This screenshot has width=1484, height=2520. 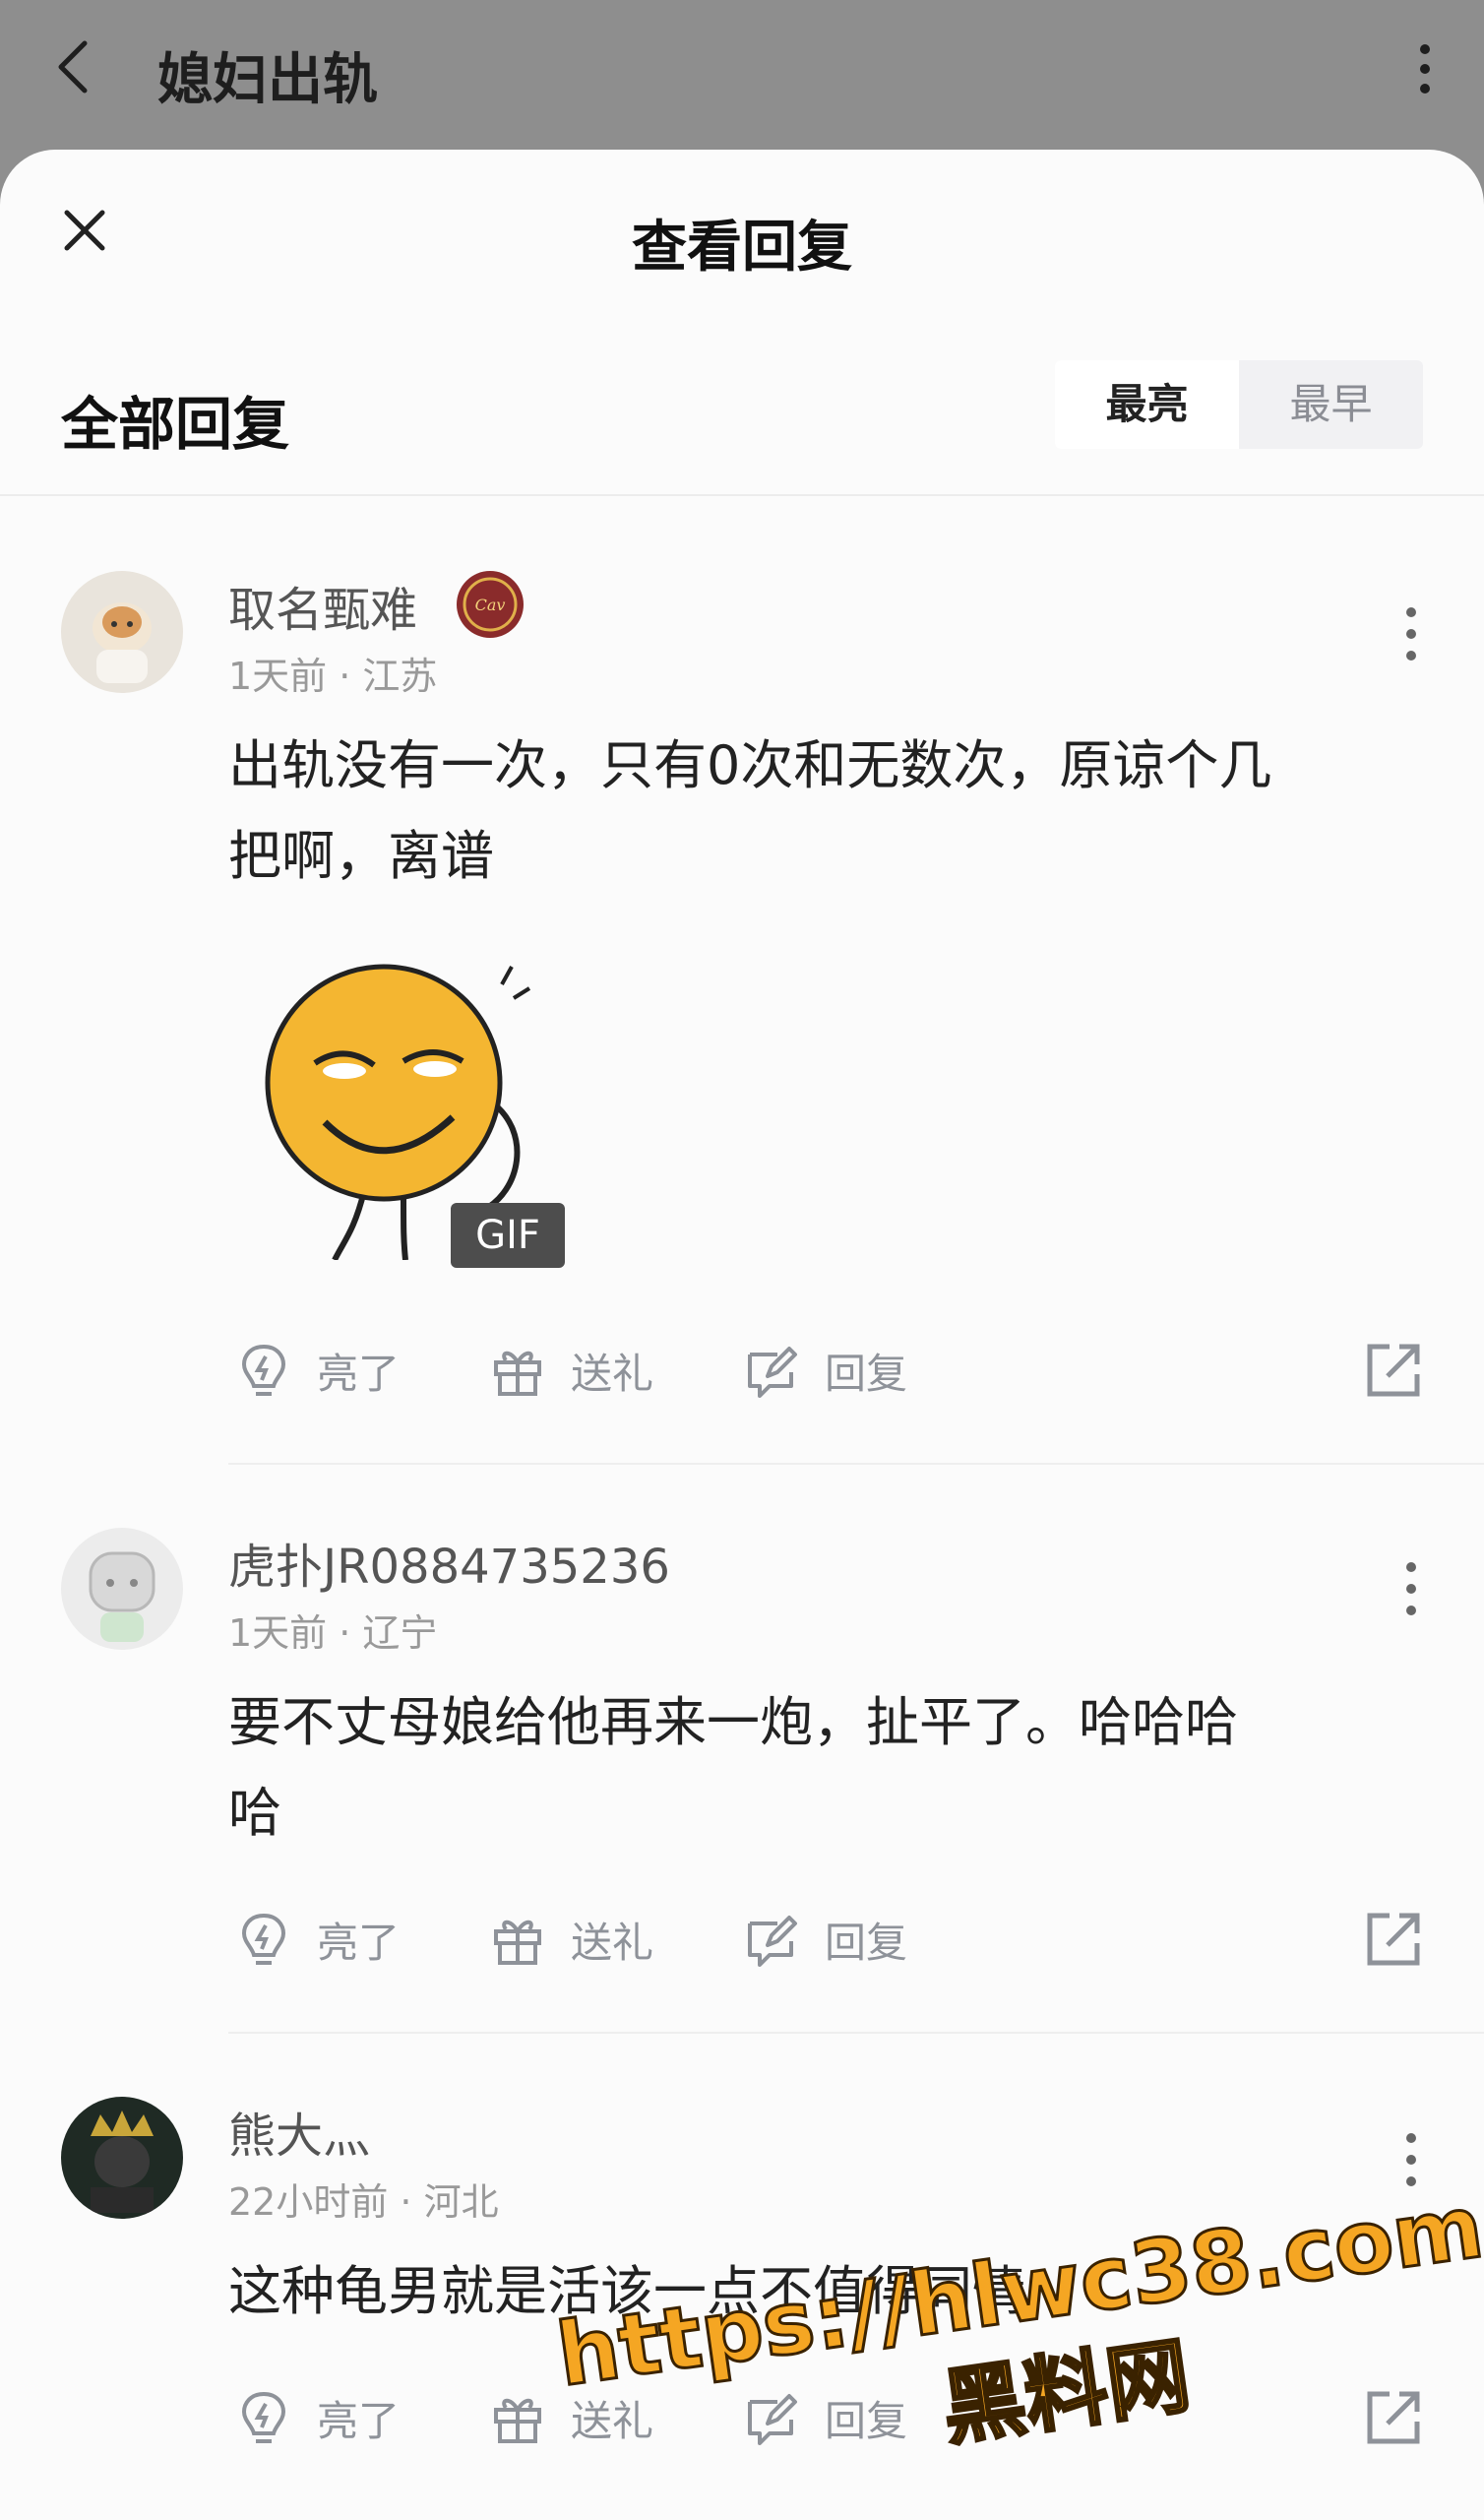 I want to click on username: 取名甄难, so click(x=323, y=605).